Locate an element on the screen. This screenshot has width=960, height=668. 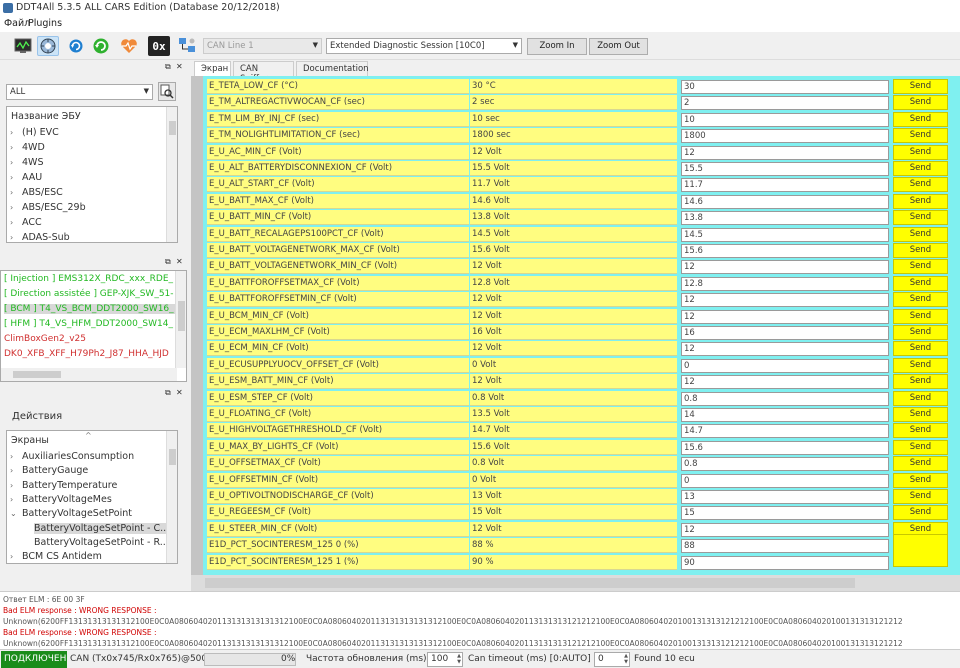
parameter-input: 1800 is located at coordinates (785, 136).